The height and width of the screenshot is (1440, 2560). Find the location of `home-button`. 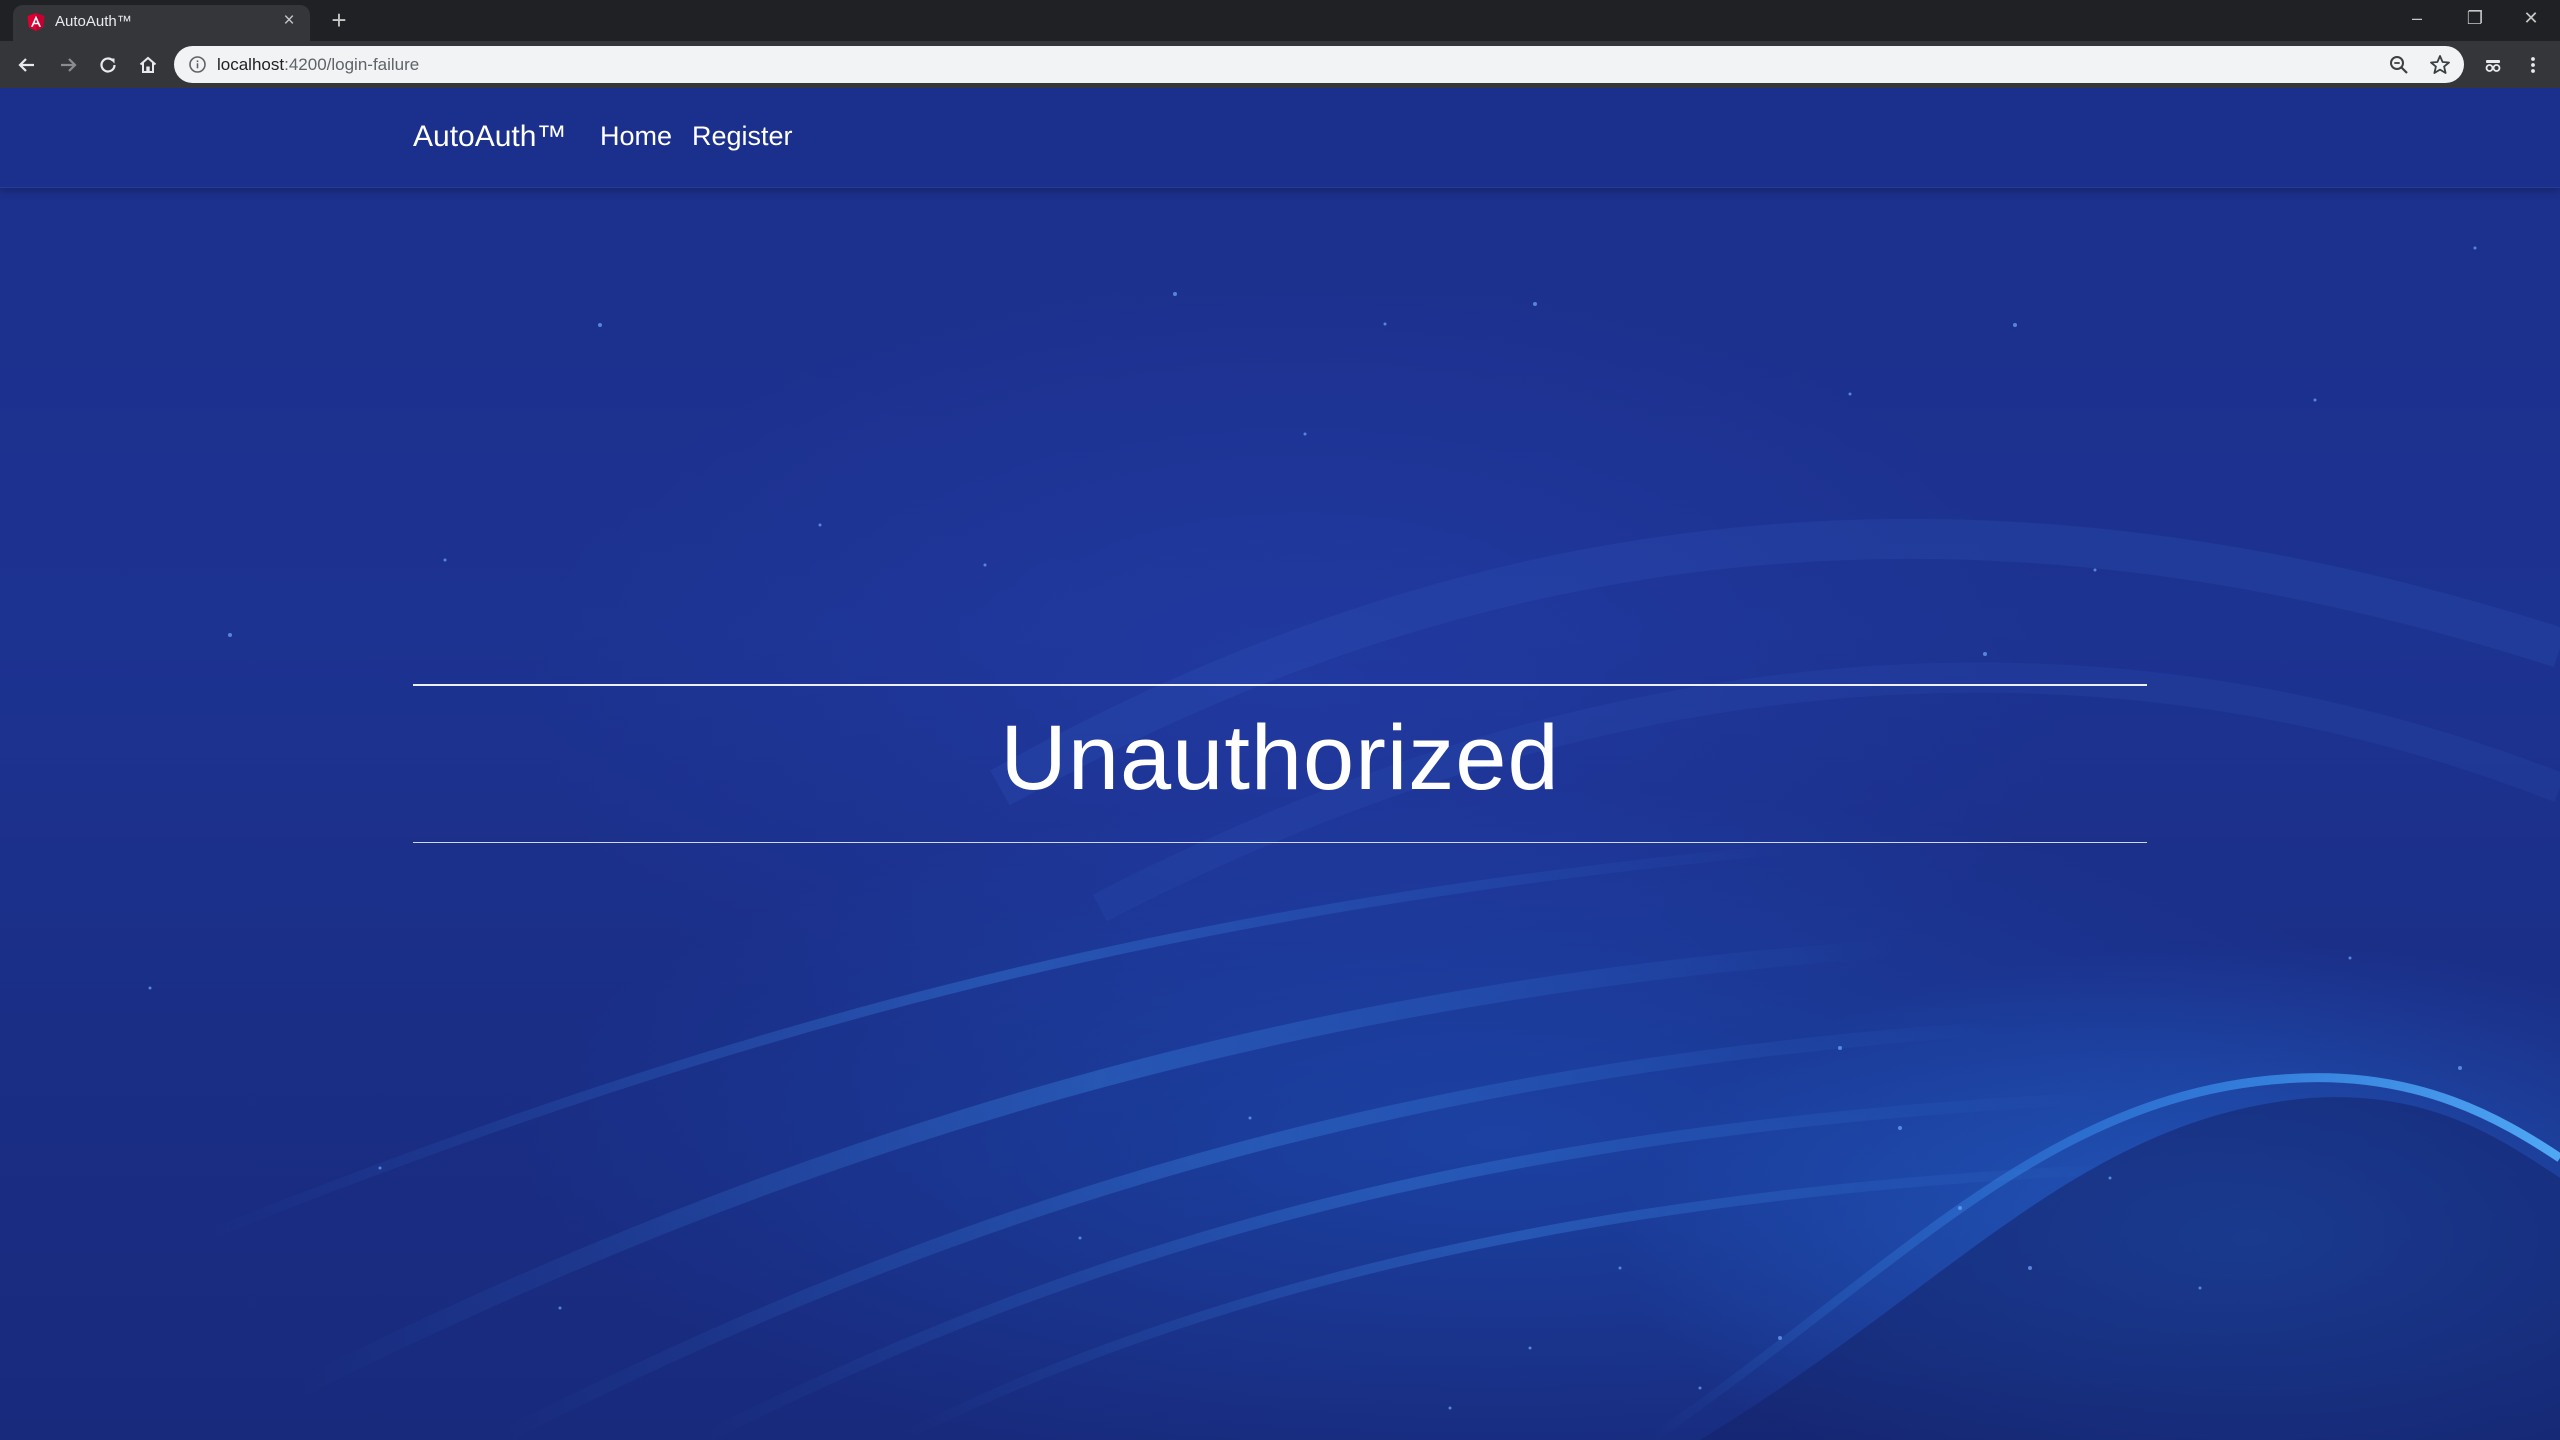

home-button is located at coordinates (148, 65).